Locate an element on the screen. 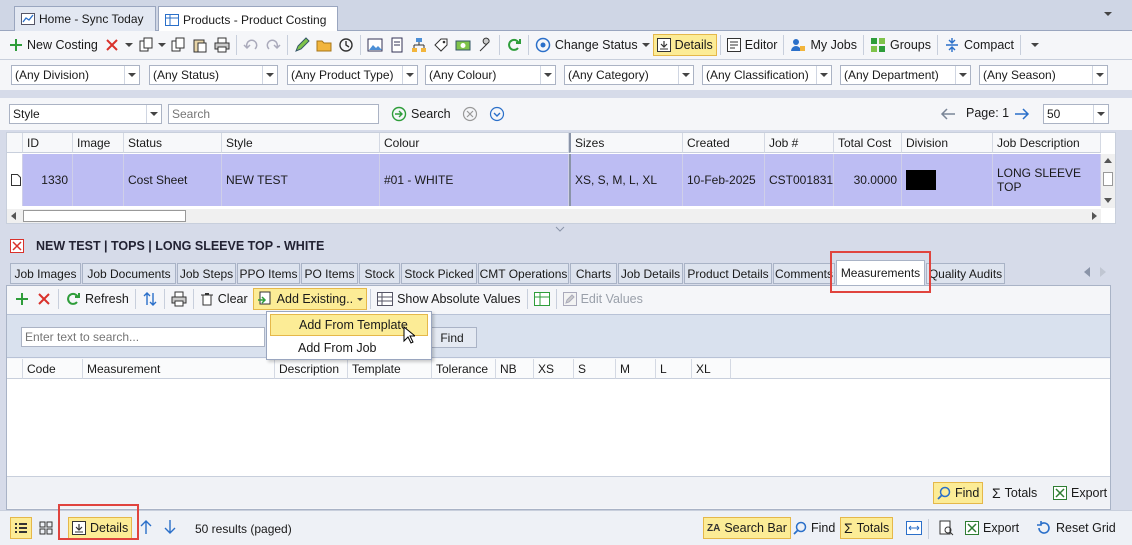  cell-status: Cost Sheet is located at coordinates (173, 180).